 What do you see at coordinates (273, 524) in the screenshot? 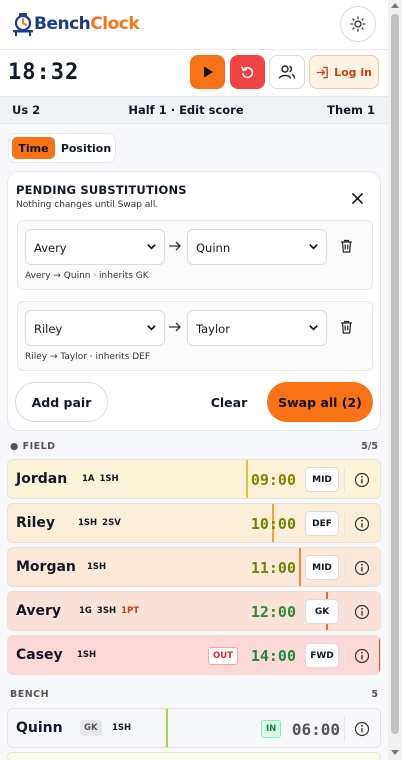
I see `player-time: 10:00` at bounding box center [273, 524].